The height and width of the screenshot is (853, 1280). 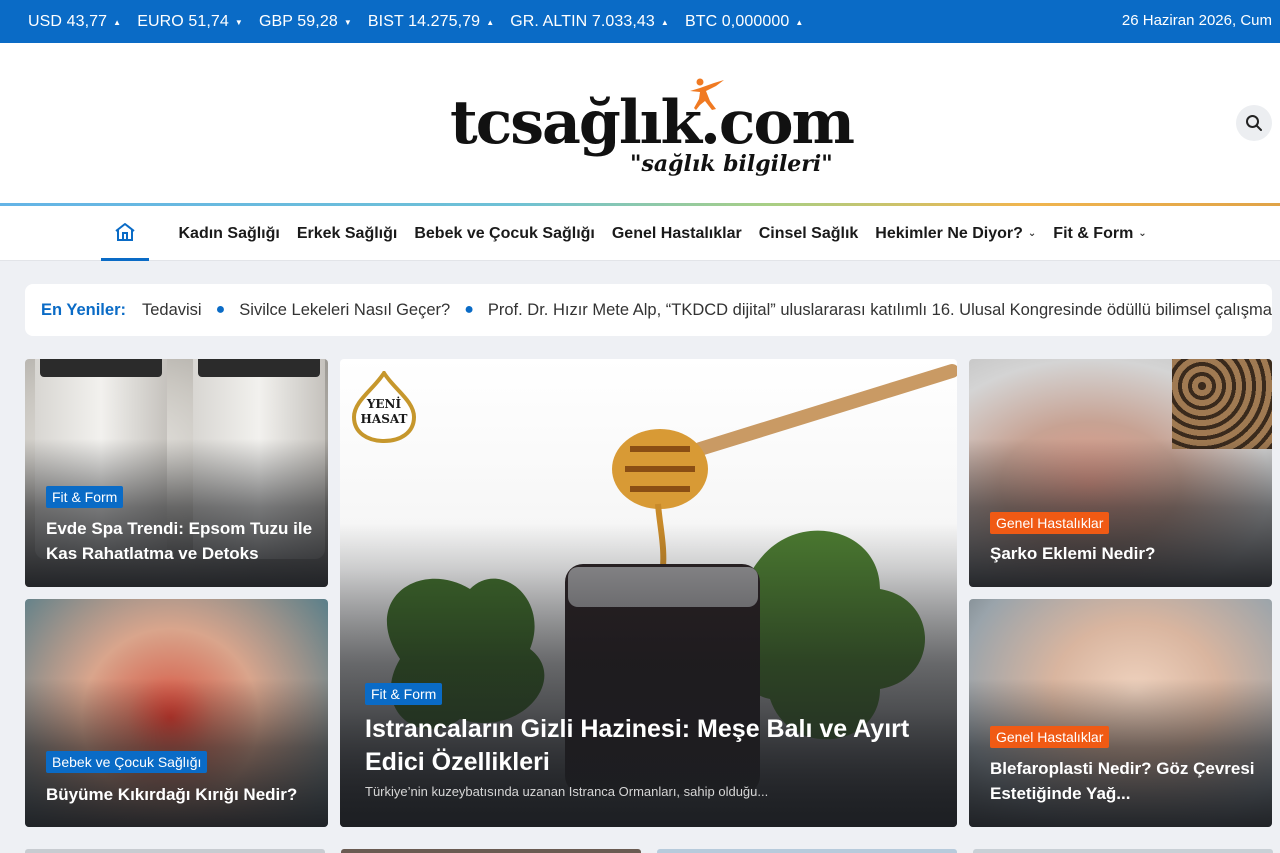 I want to click on nav-item-label: Kadın Sağlığı, so click(x=229, y=233).